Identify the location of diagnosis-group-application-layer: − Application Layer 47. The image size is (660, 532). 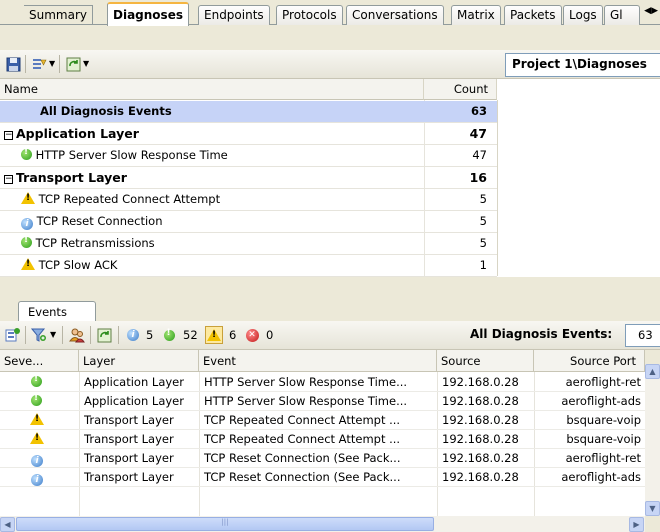
(248, 134).